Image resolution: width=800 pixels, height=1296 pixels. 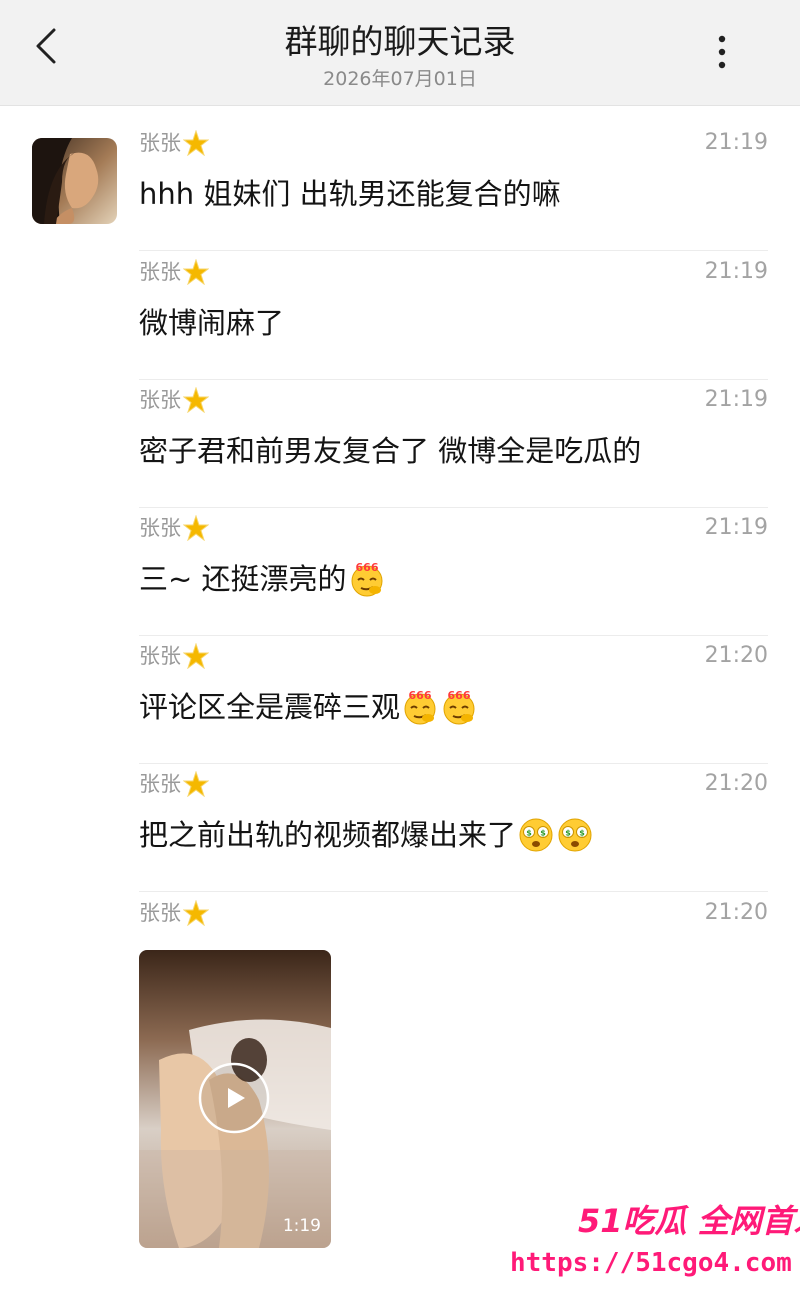 I want to click on video-message: 1:19, so click(x=235, y=1099).